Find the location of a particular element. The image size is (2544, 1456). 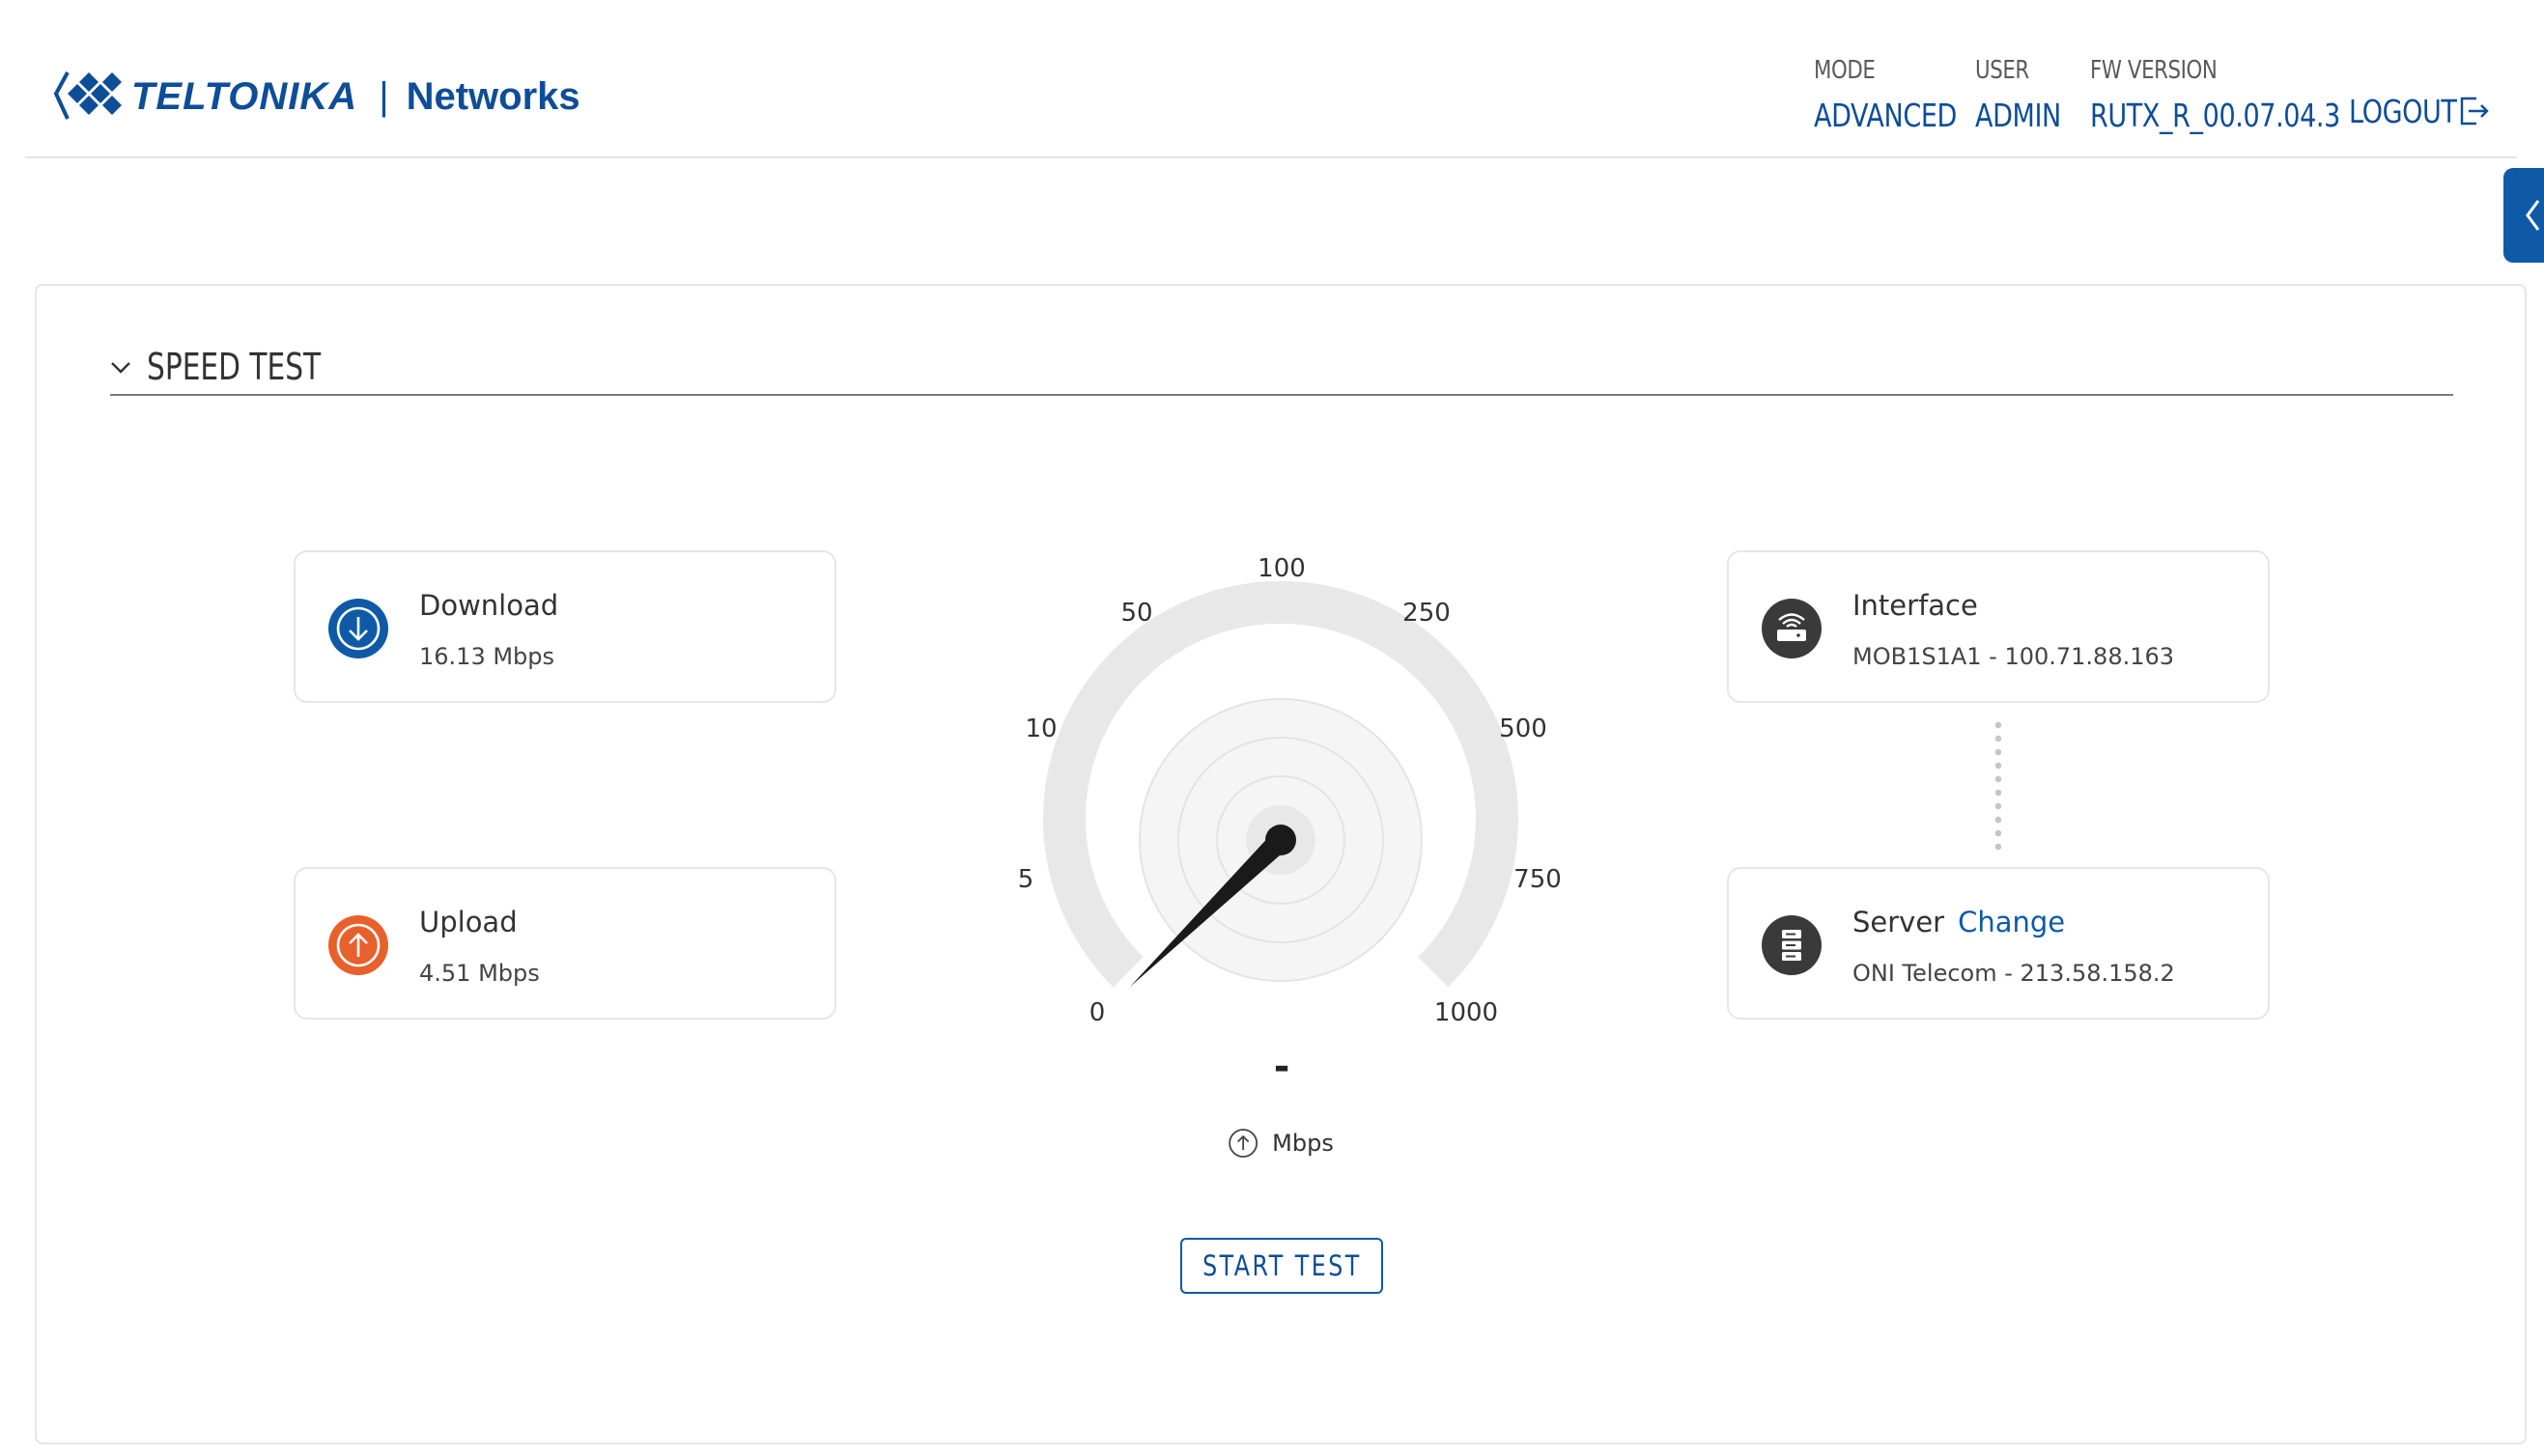

download-card: Download 16.13 Mbps is located at coordinates (565, 627).